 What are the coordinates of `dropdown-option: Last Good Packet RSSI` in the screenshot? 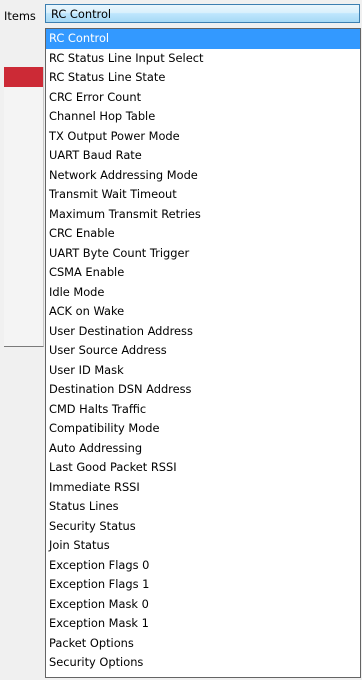 It's located at (203, 468).